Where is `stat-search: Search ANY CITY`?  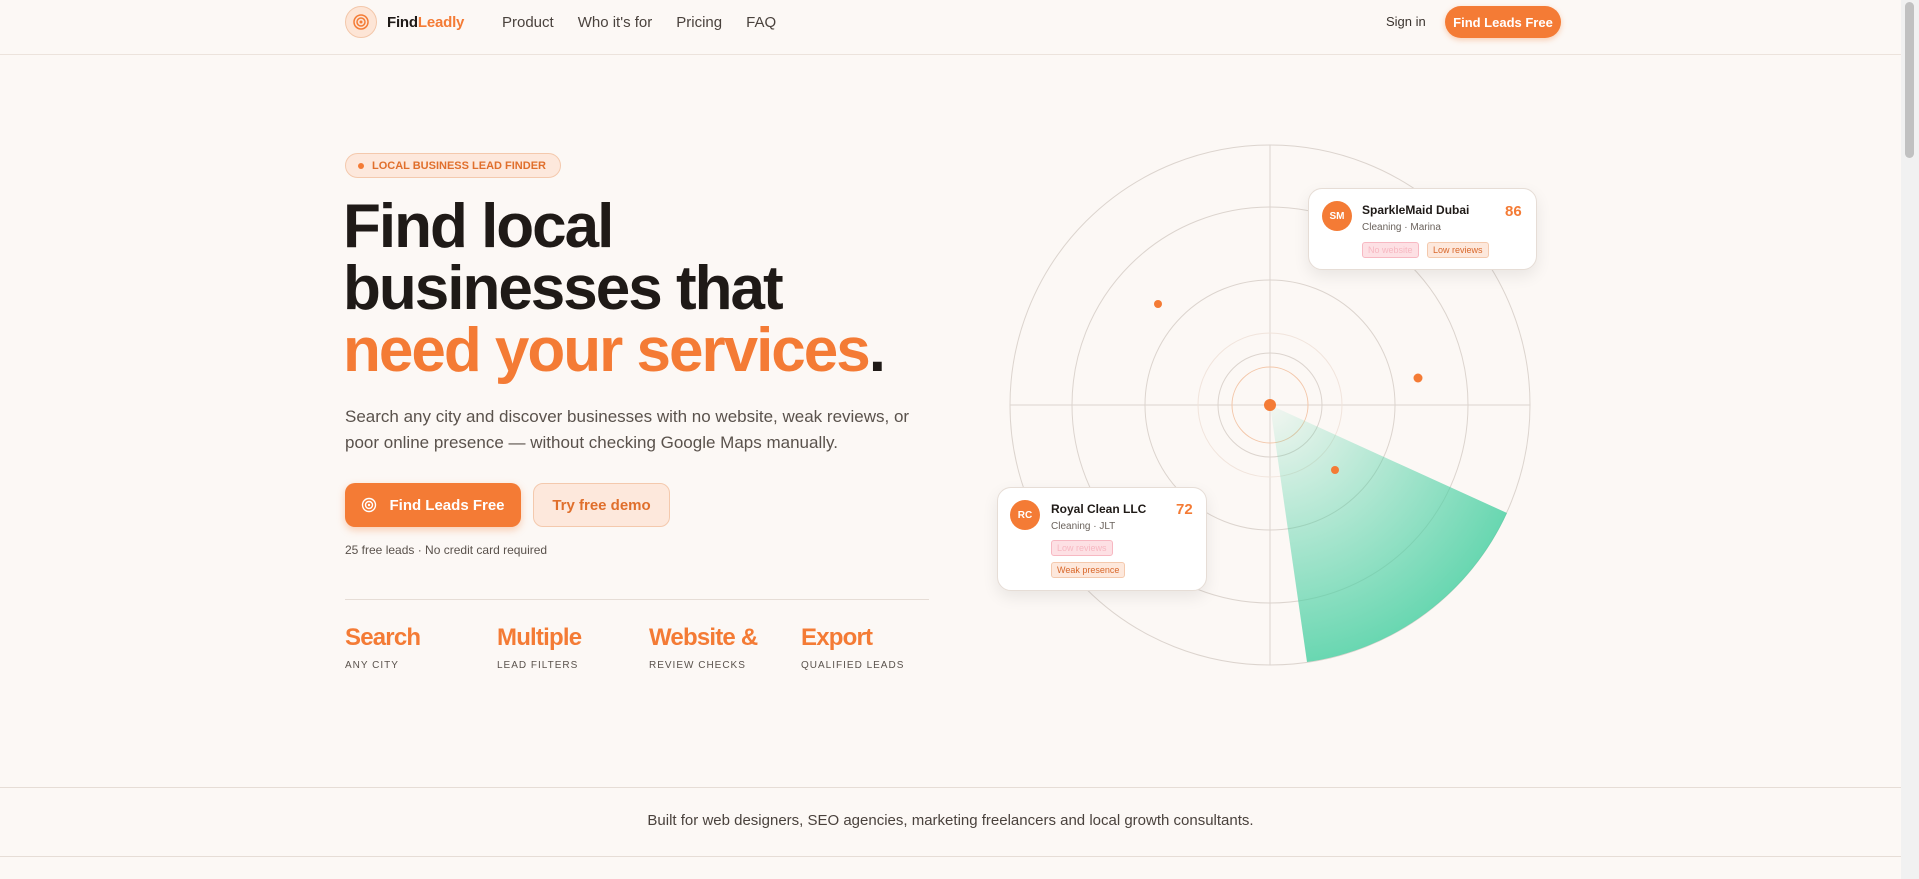 stat-search: Search ANY CITY is located at coordinates (383, 647).